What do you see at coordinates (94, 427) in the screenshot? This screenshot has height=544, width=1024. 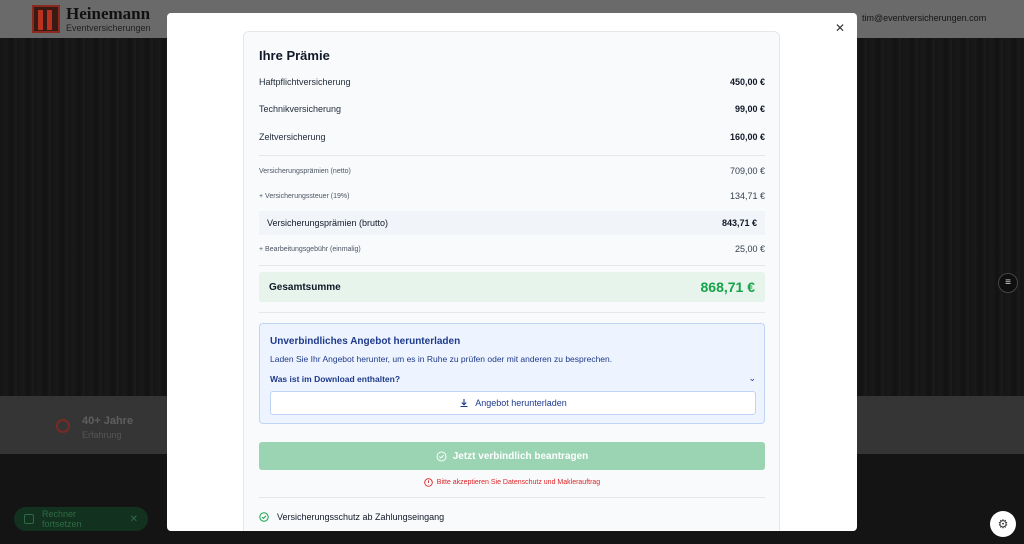 I see `experience-badge: 40+ Jahre Erfahrung` at bounding box center [94, 427].